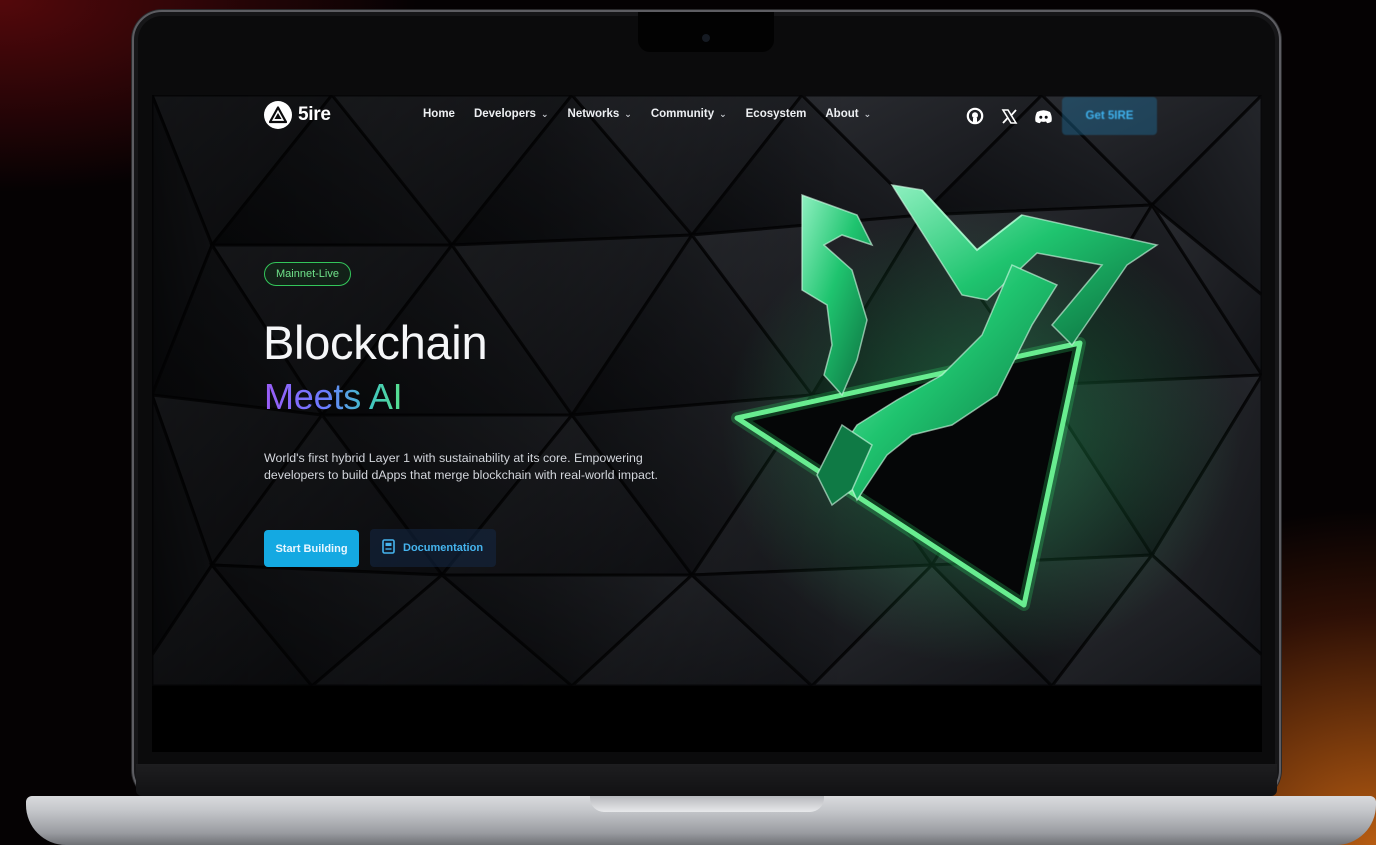  Describe the element at coordinates (314, 114) in the screenshot. I see `logo-text: 5ire` at that location.